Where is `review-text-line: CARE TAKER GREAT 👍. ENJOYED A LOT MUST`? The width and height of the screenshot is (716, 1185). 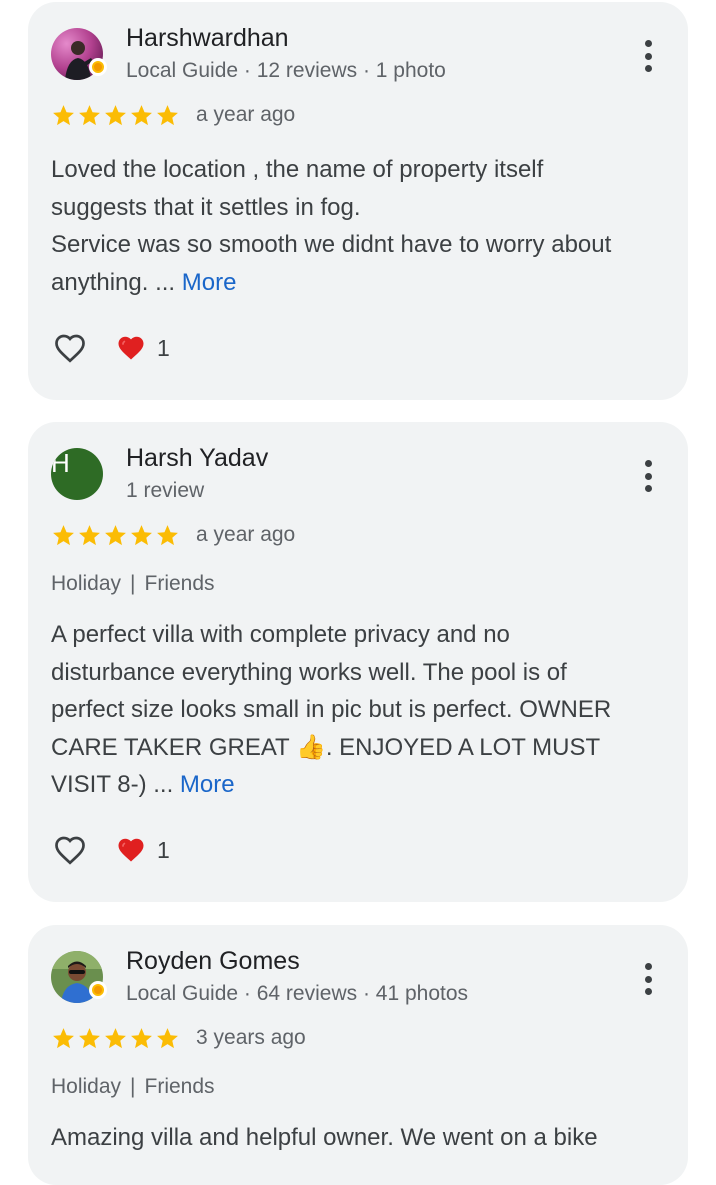
review-text-line: CARE TAKER GREAT 👍. ENJOYED A LOT MUST is located at coordinates (326, 747).